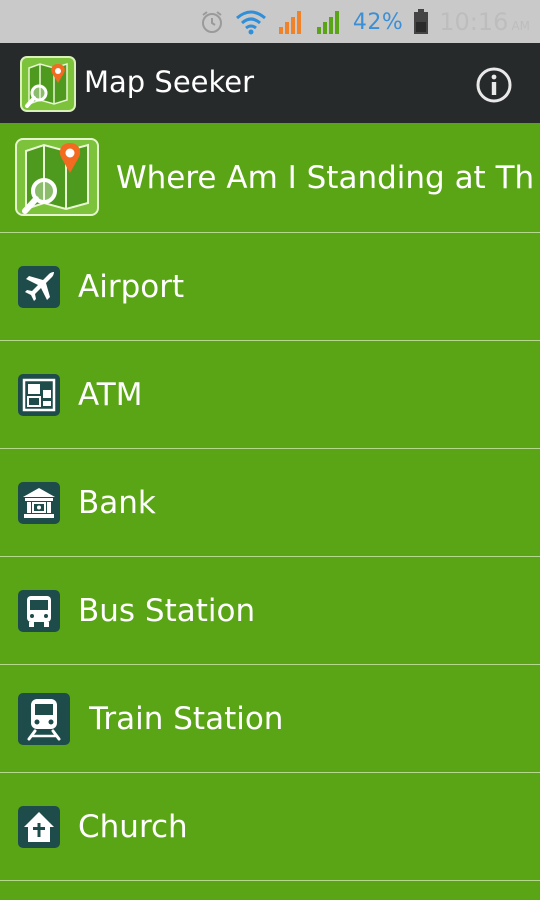 The image size is (540, 900). Describe the element at coordinates (327, 22) in the screenshot. I see `signal-icon-sim2` at that location.